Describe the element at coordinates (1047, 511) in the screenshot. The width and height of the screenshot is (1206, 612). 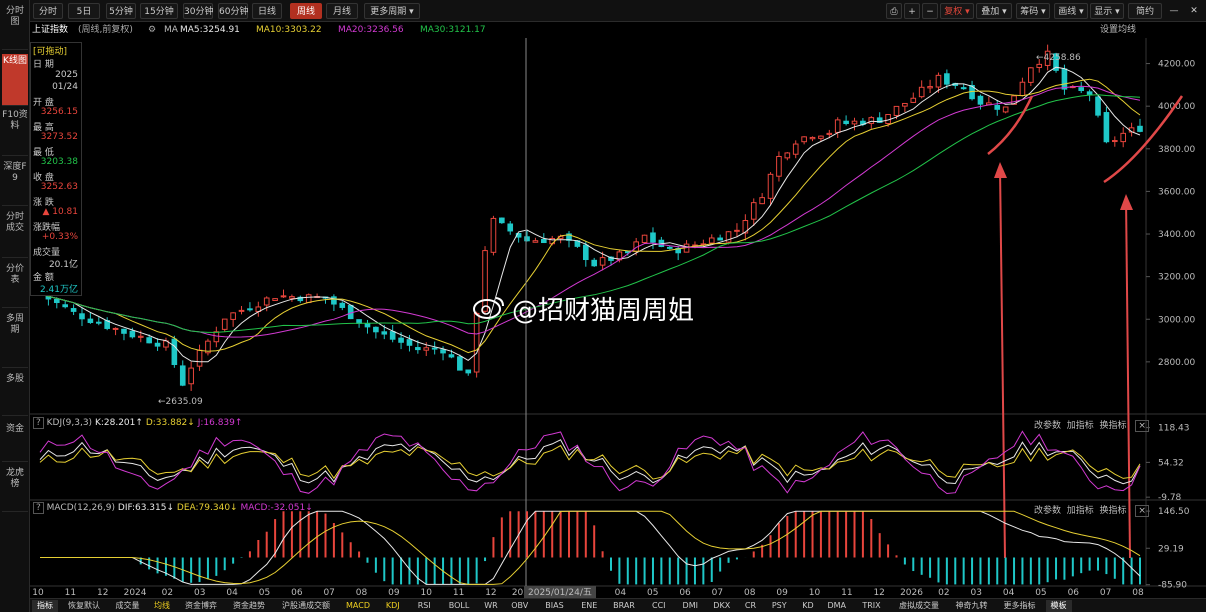
I see `macd-edit-params-button: 改参数` at that location.